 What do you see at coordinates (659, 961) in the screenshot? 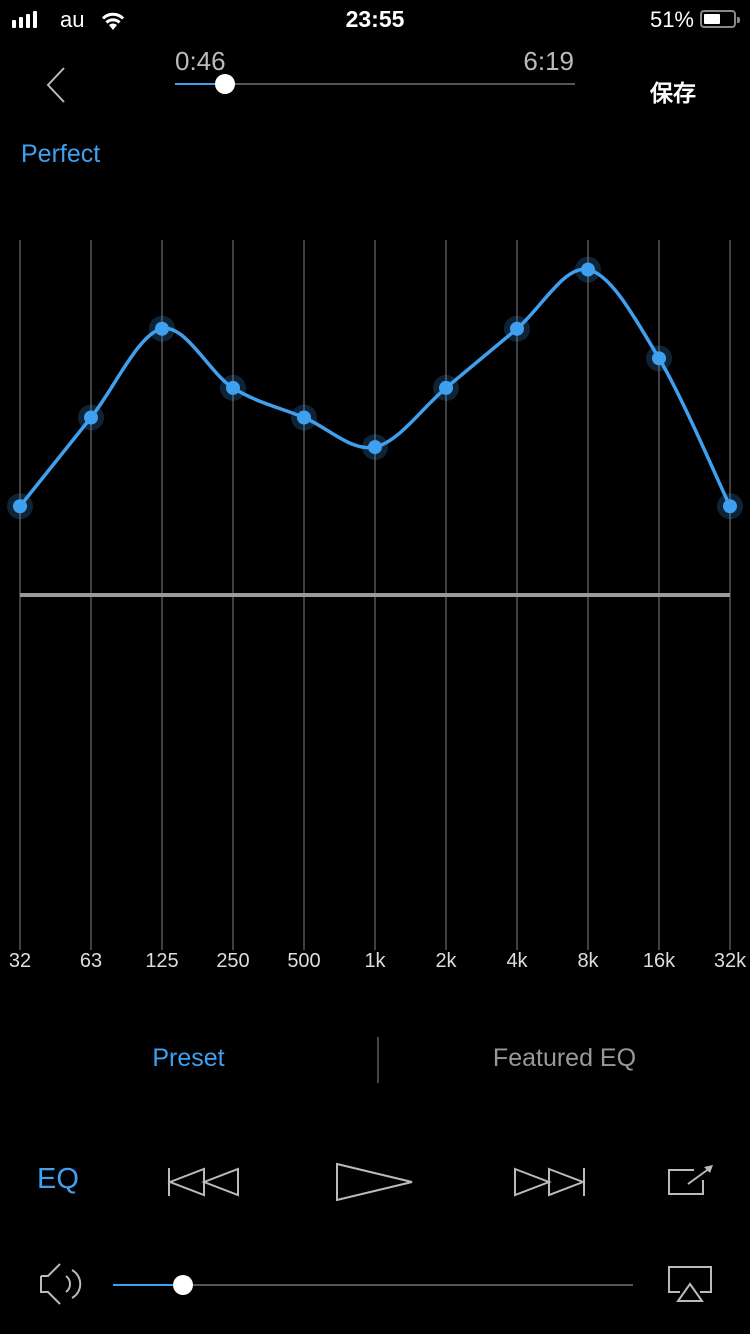
I see `freq-label: 16k` at bounding box center [659, 961].